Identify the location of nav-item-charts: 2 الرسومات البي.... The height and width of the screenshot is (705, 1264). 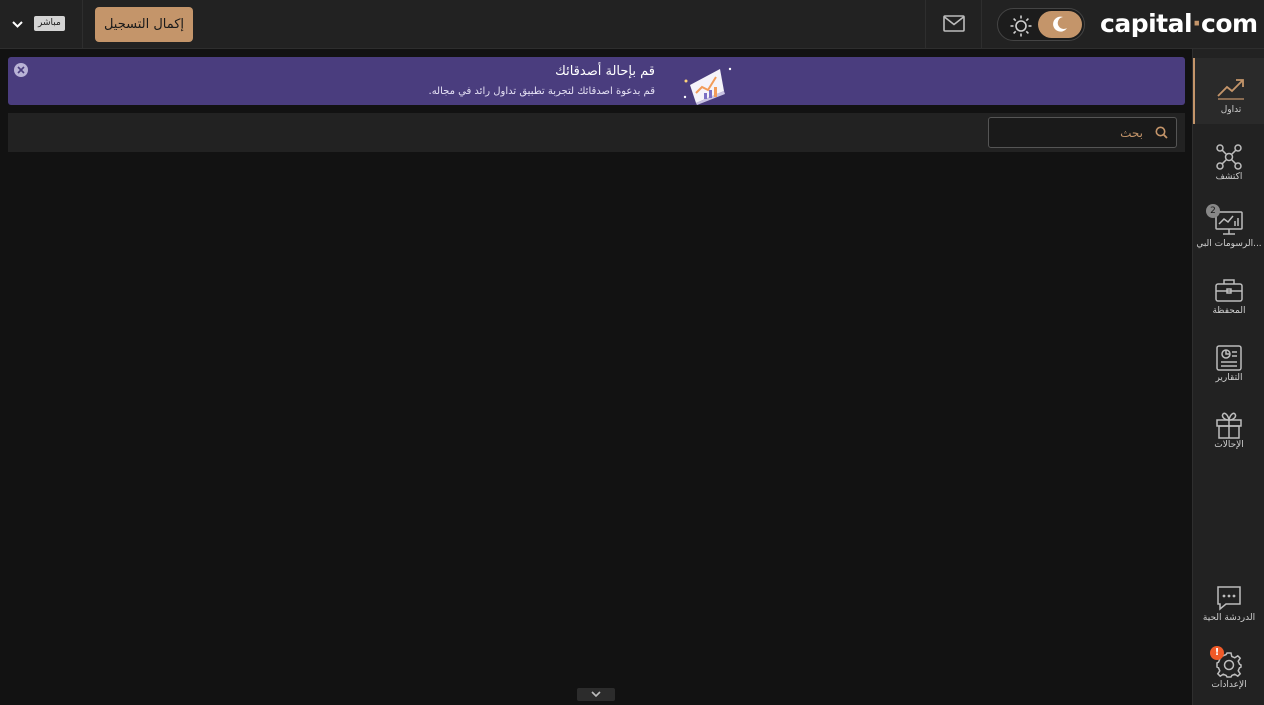
(1228, 225).